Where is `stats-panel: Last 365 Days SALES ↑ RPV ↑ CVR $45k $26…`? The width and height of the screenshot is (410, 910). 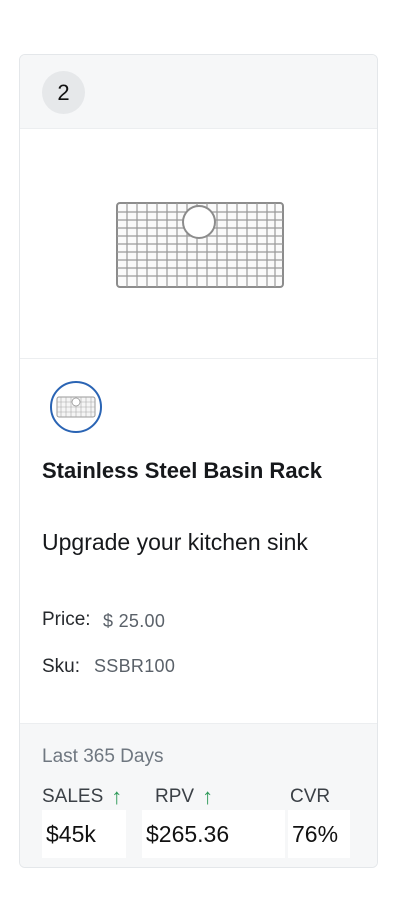
stats-panel: Last 365 Days SALES ↑ RPV ↑ CVR $45k $26… is located at coordinates (198, 795).